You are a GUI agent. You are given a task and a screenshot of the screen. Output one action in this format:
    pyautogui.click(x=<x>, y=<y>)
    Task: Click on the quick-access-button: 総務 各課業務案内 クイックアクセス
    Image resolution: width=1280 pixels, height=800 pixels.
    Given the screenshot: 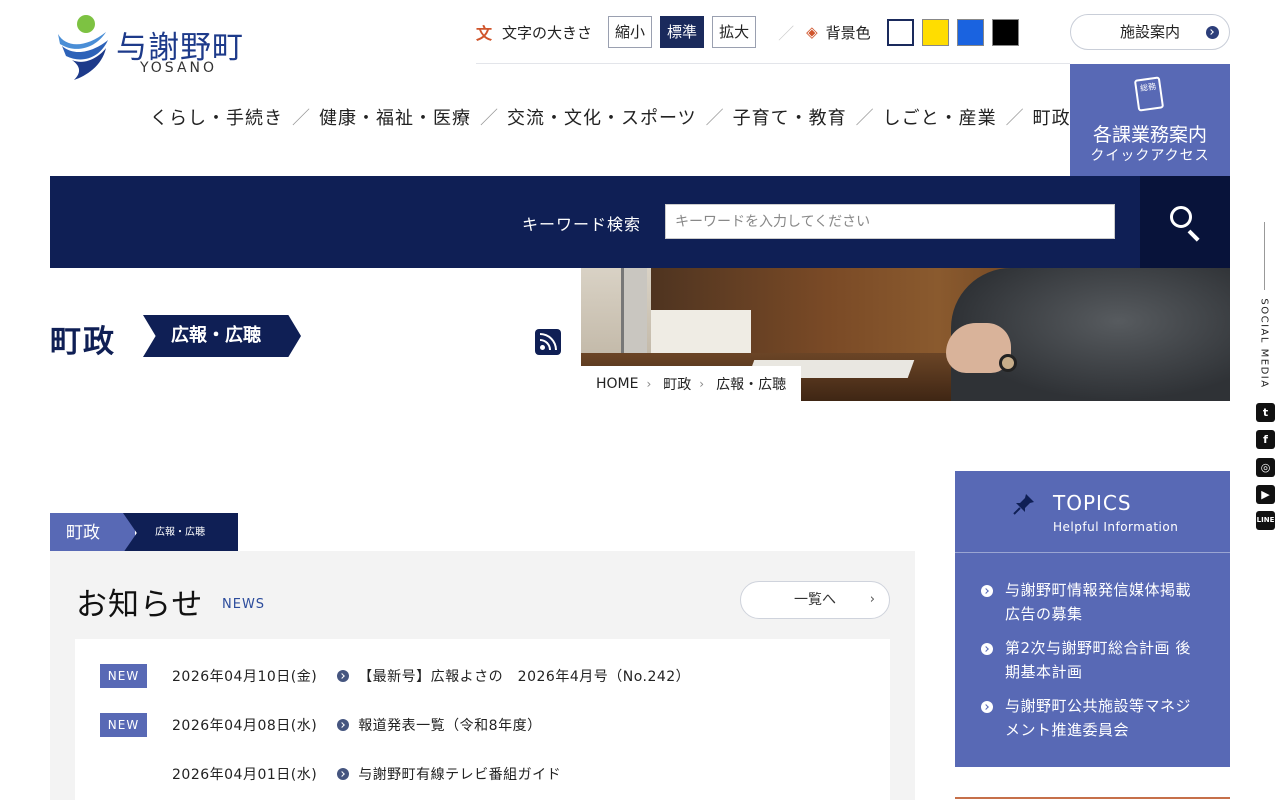 What is the action you would take?
    pyautogui.click(x=1150, y=120)
    